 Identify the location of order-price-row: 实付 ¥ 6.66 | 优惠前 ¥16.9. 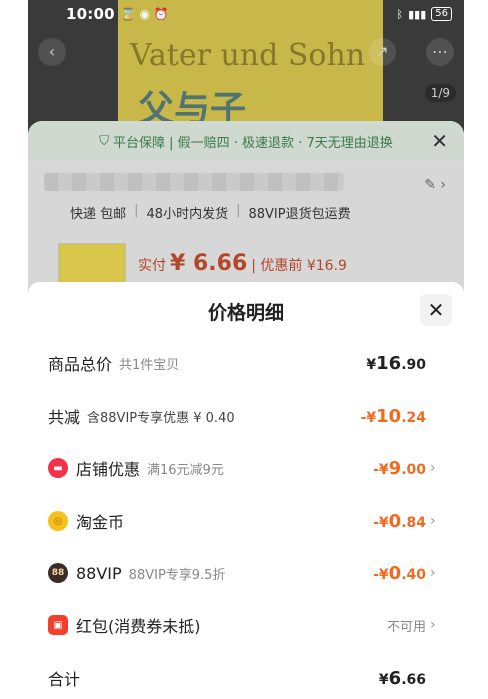
(202, 263).